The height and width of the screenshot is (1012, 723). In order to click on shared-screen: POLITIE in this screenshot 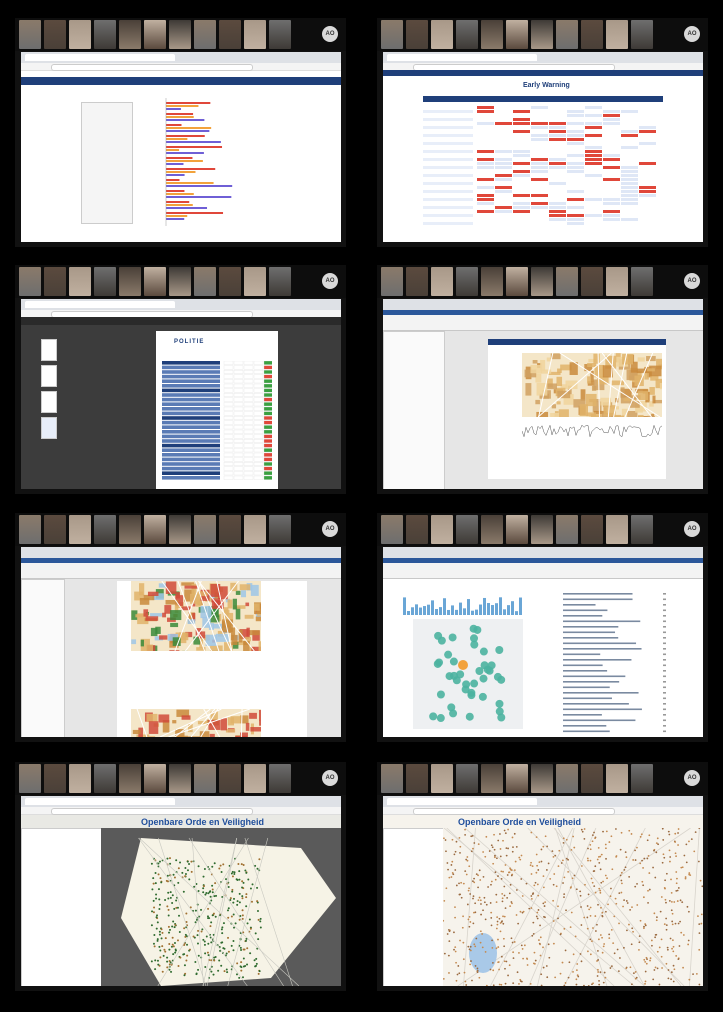, I will do `click(181, 394)`.